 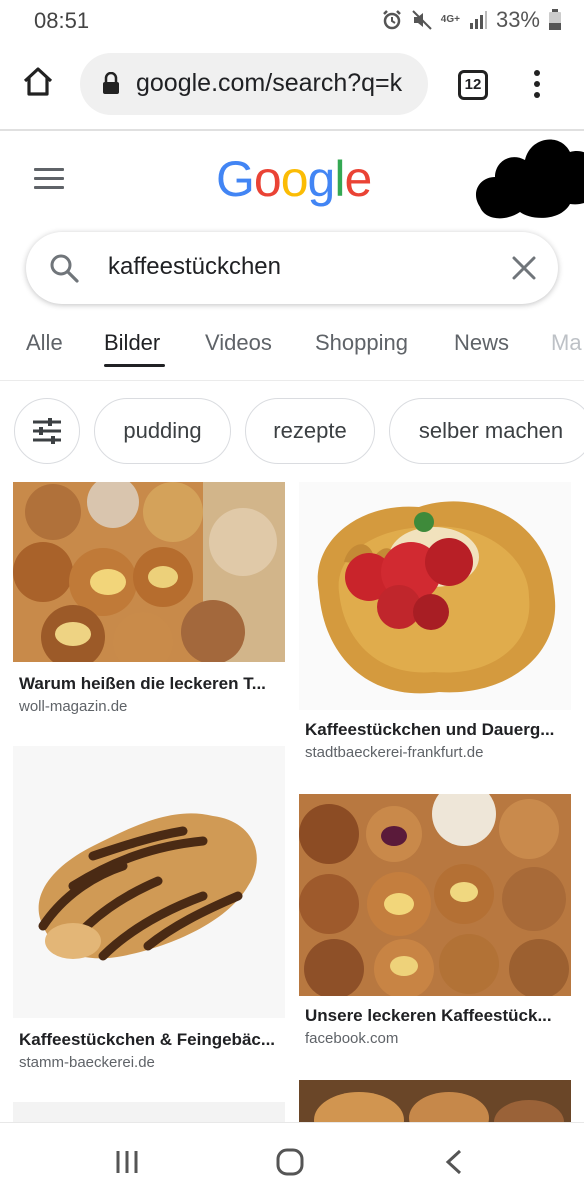 I want to click on mute-icon, so click(x=422, y=20).